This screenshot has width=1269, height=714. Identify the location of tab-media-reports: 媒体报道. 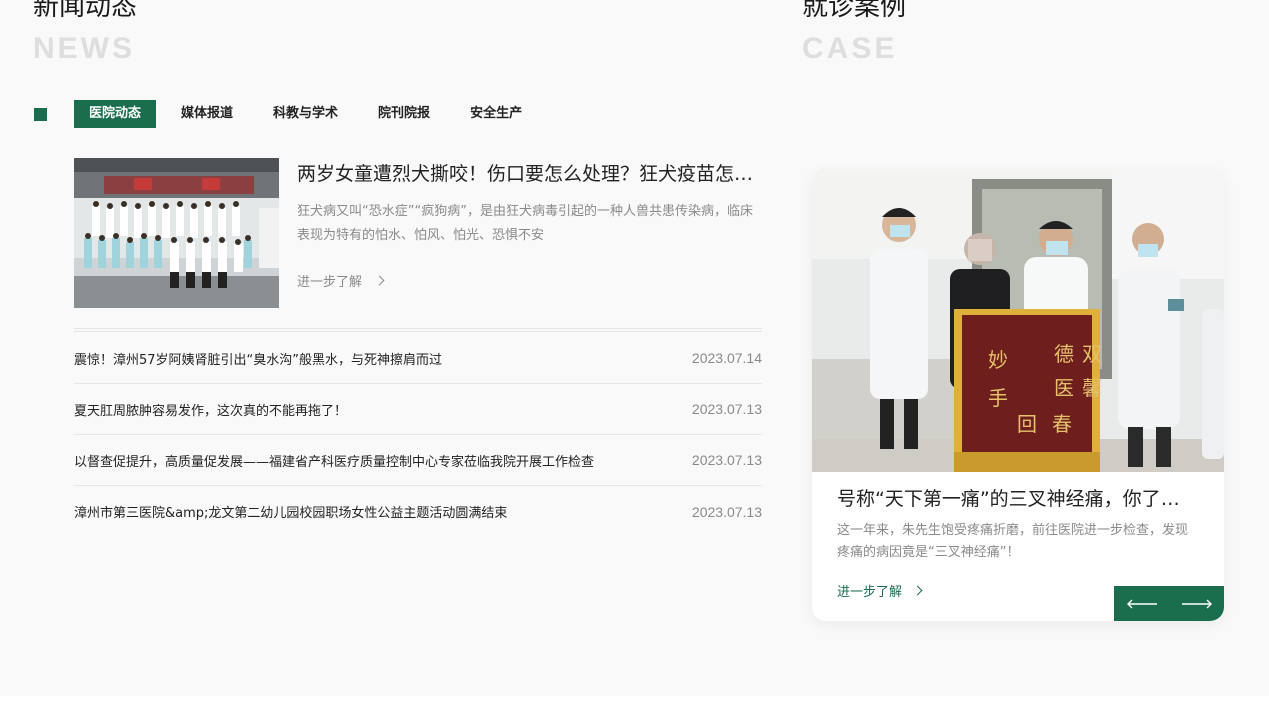
(207, 114).